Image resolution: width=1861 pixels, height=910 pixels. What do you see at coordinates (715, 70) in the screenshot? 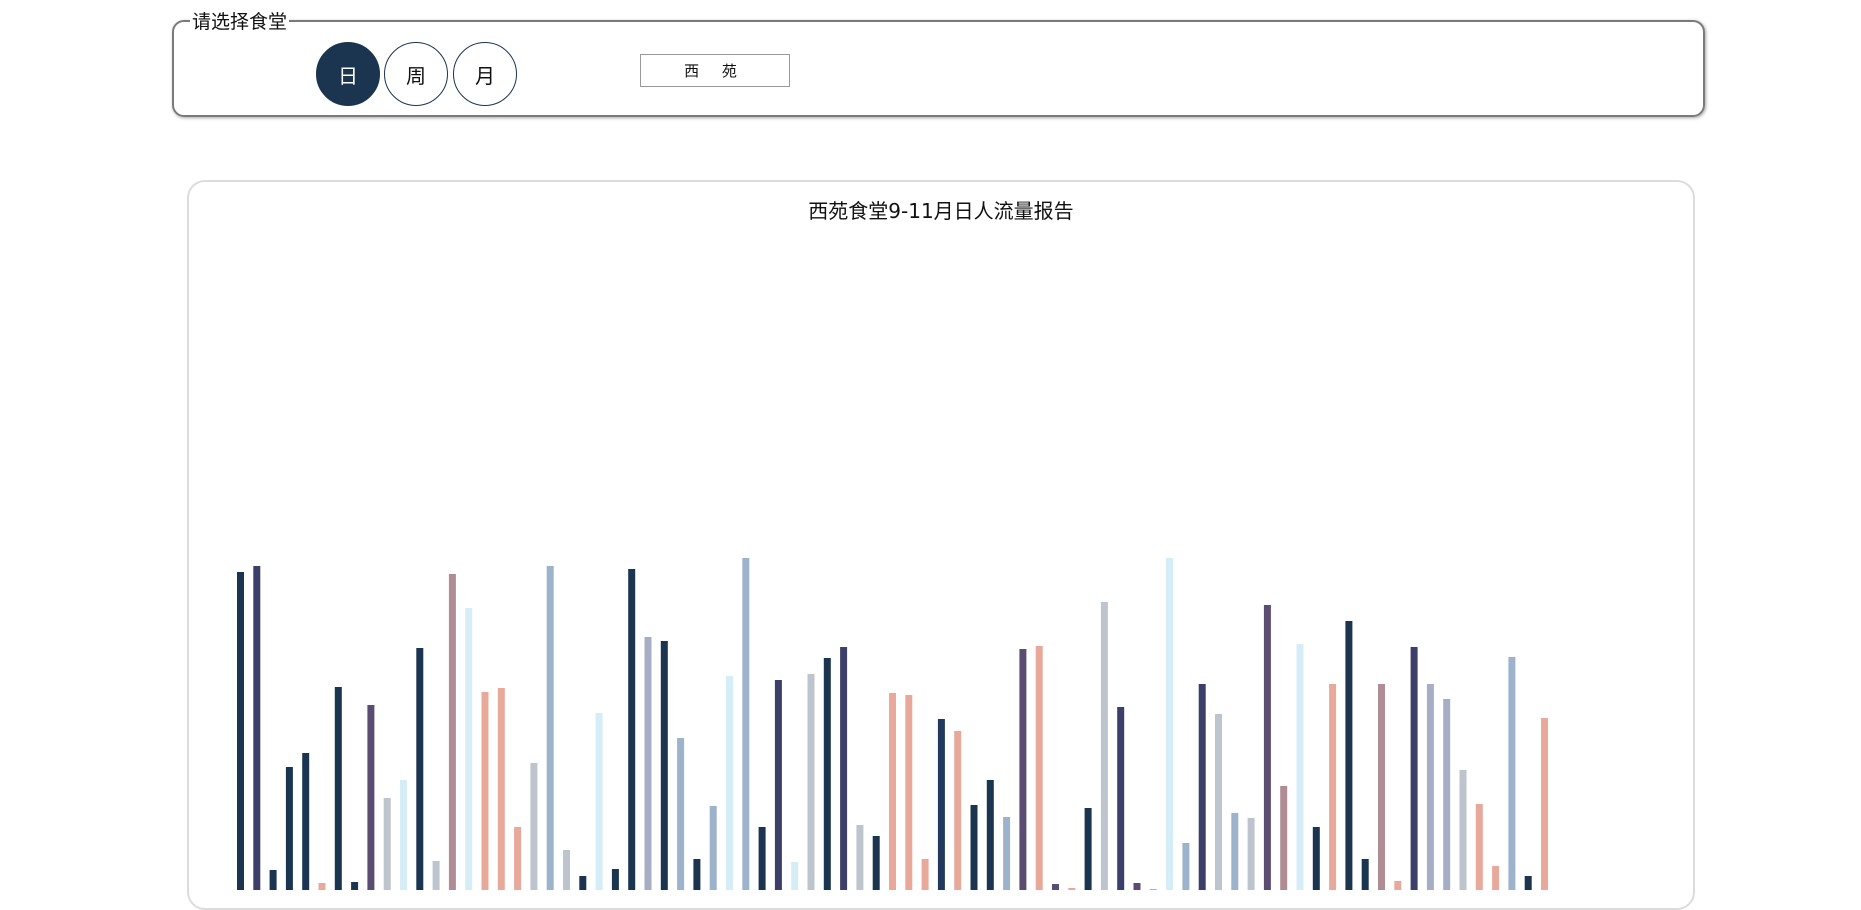
I see `canteen-select: 西 苑` at bounding box center [715, 70].